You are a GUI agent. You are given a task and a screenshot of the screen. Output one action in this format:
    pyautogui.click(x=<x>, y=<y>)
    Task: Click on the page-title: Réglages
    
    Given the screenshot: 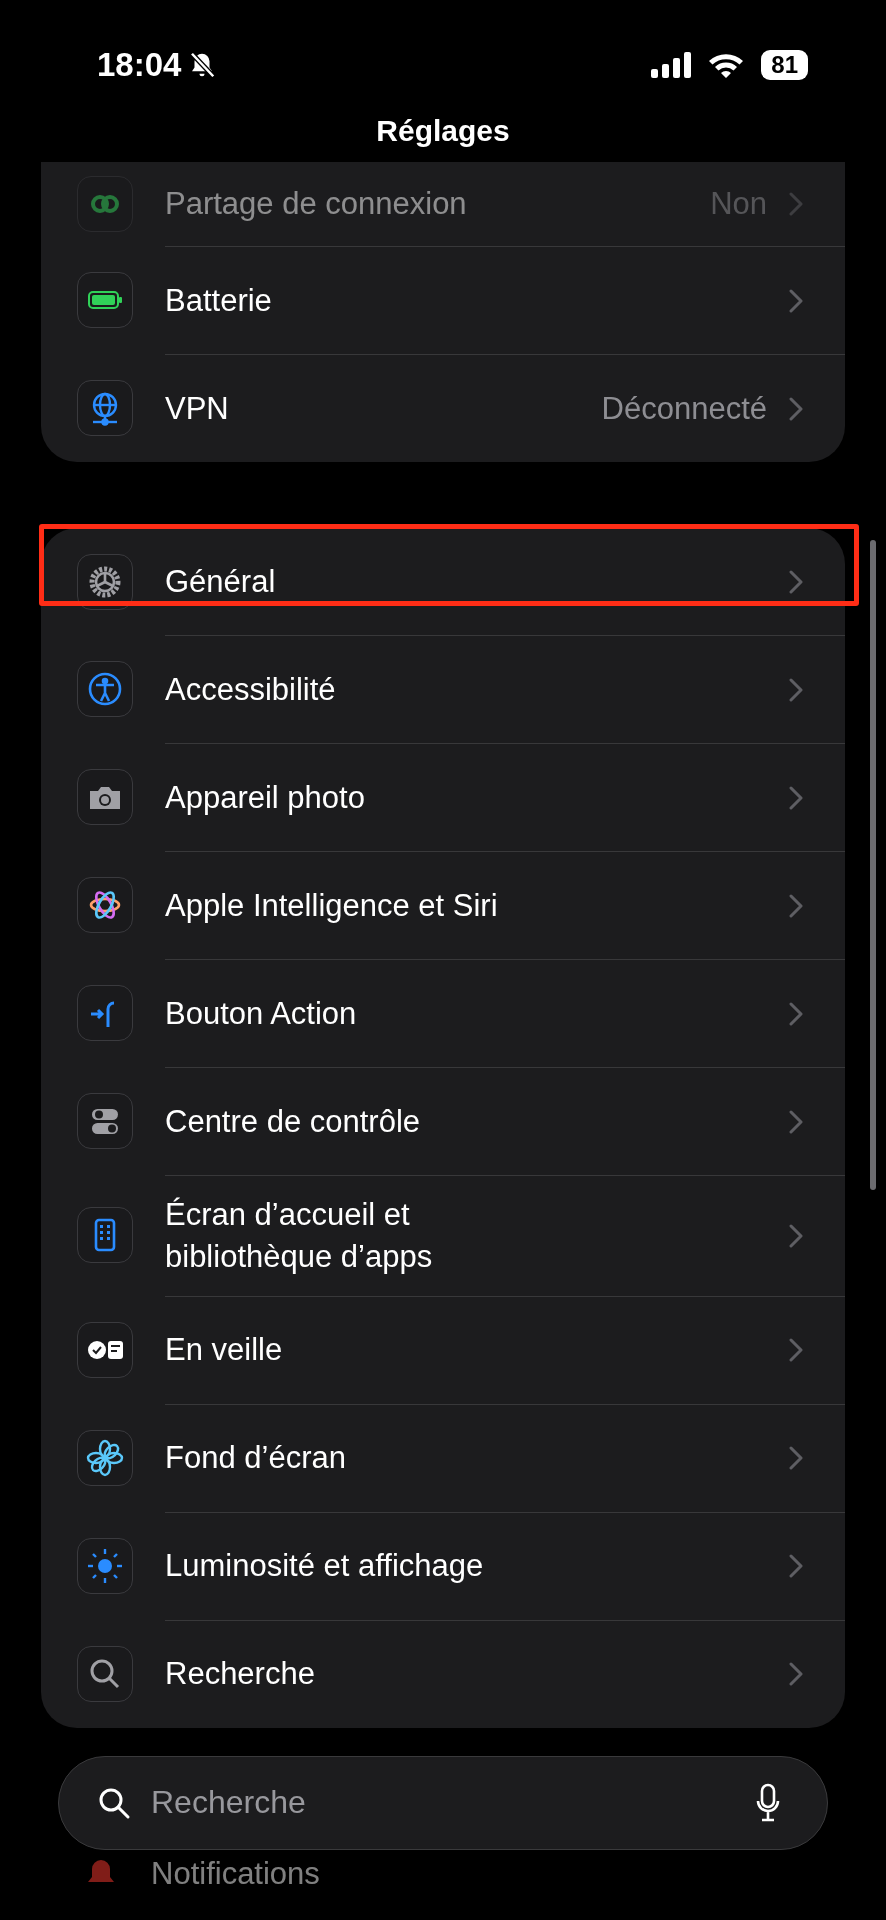 What is the action you would take?
    pyautogui.click(x=443, y=131)
    